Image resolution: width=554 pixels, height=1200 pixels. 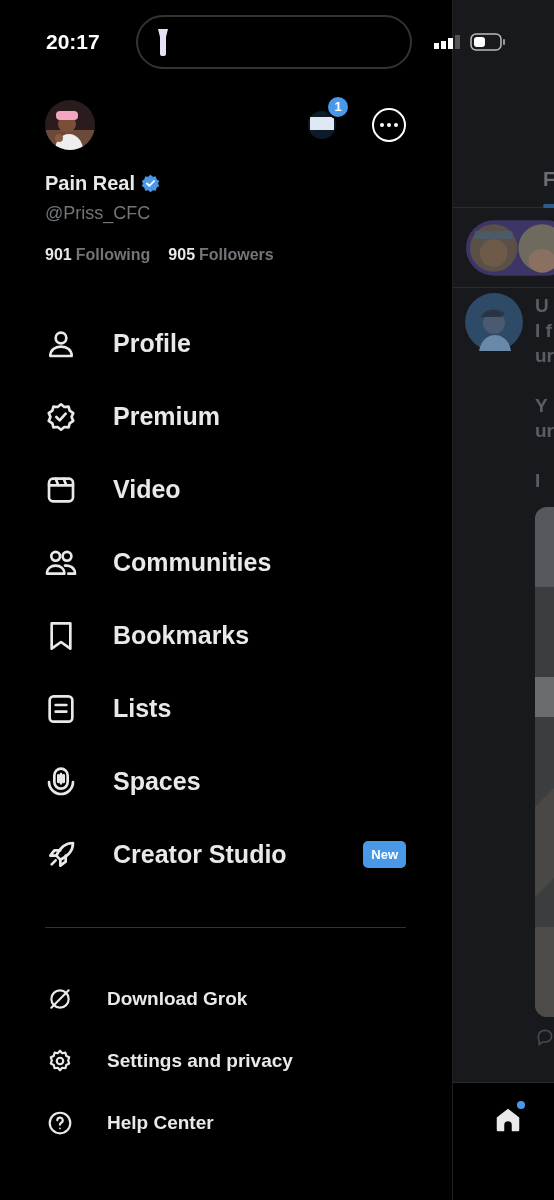 What do you see at coordinates (166, 416) in the screenshot?
I see `menu-item: Premium` at bounding box center [166, 416].